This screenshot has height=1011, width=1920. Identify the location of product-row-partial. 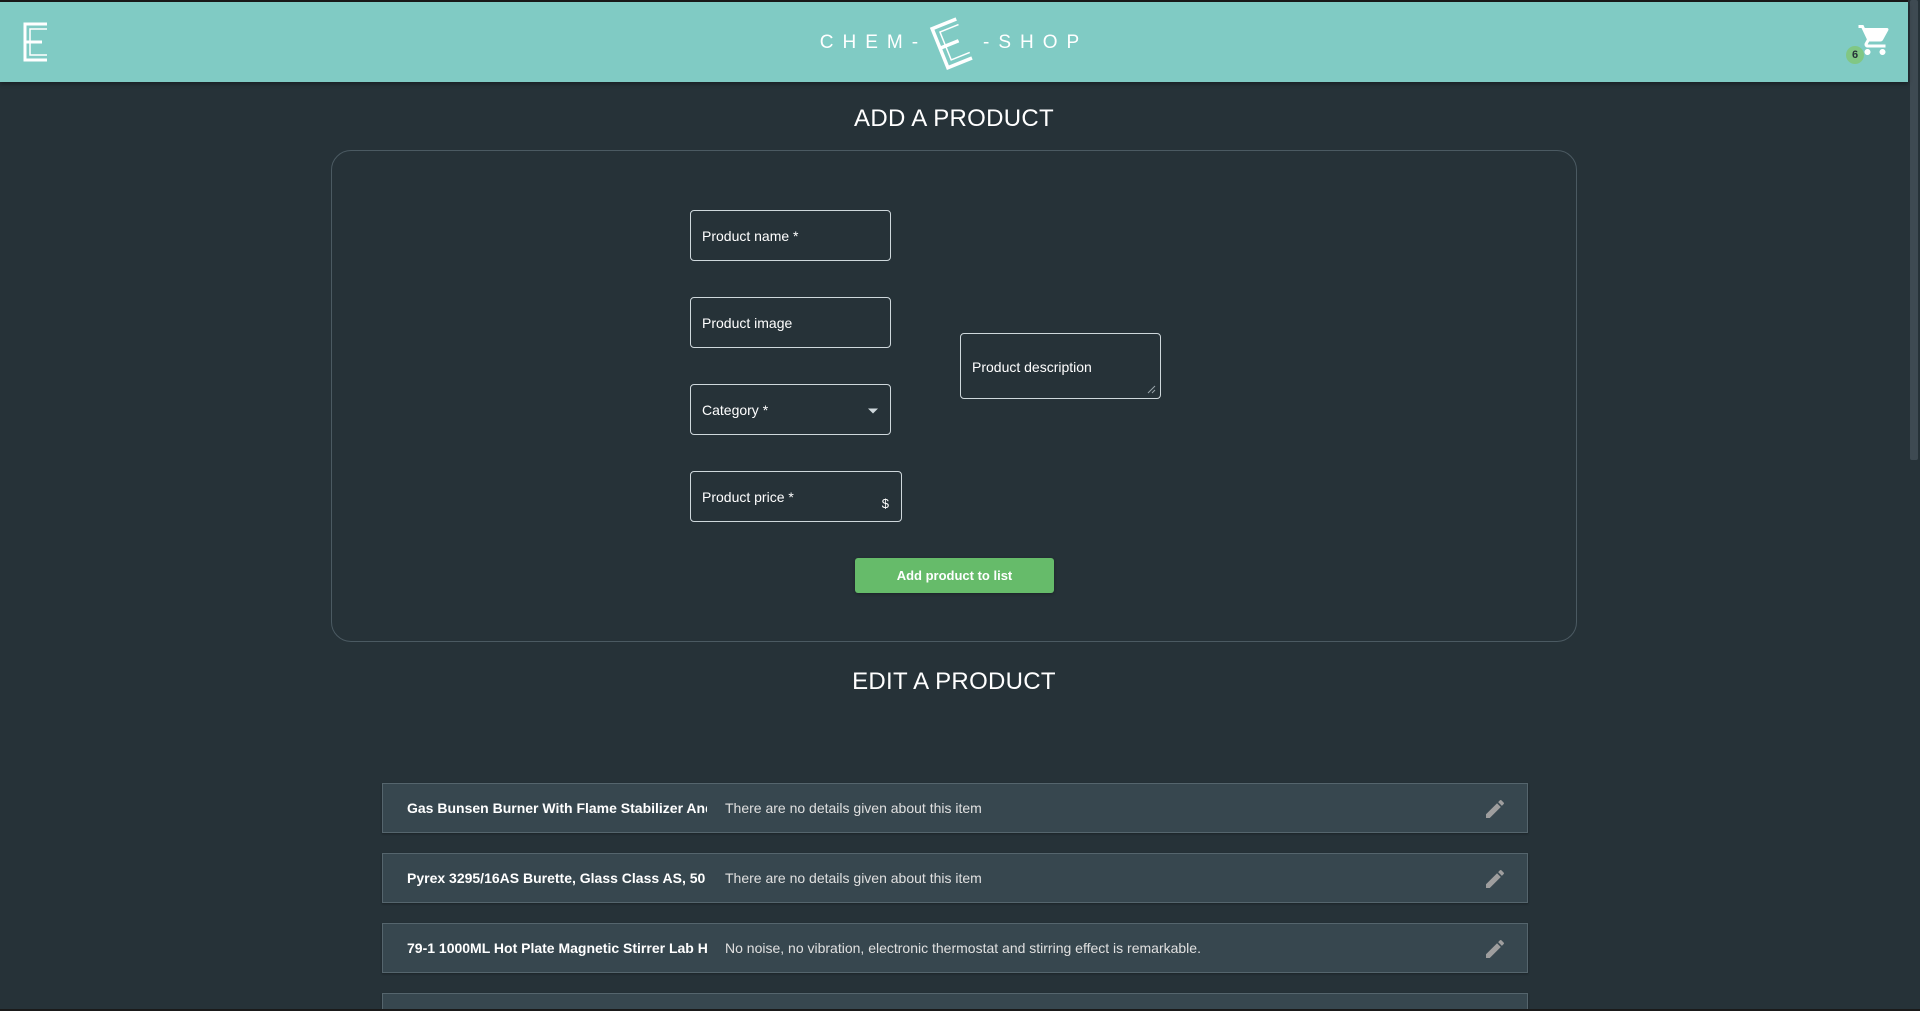
(955, 1001).